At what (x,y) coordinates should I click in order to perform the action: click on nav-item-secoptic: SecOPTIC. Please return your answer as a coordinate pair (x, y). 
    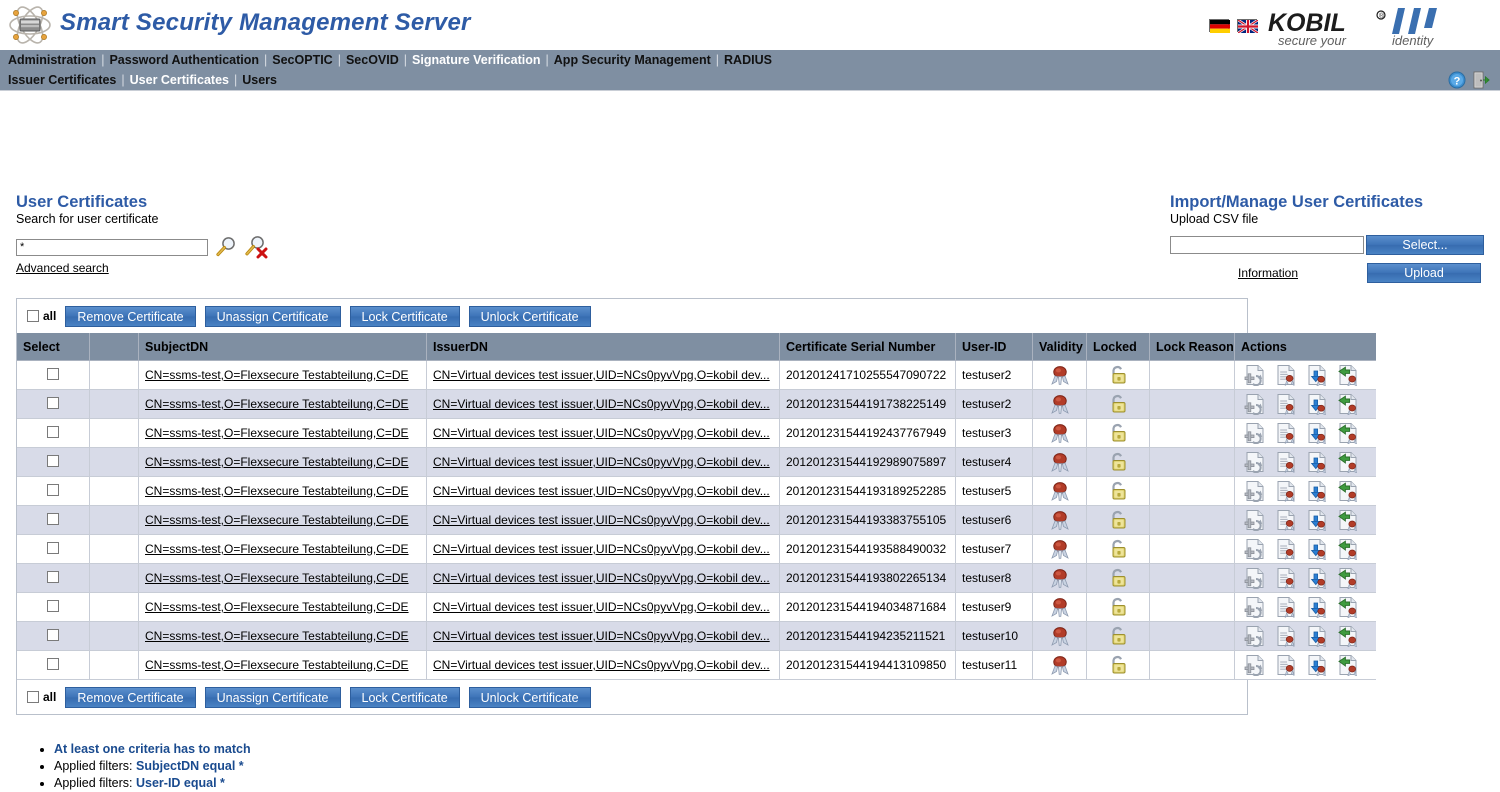
    Looking at the image, I should click on (302, 60).